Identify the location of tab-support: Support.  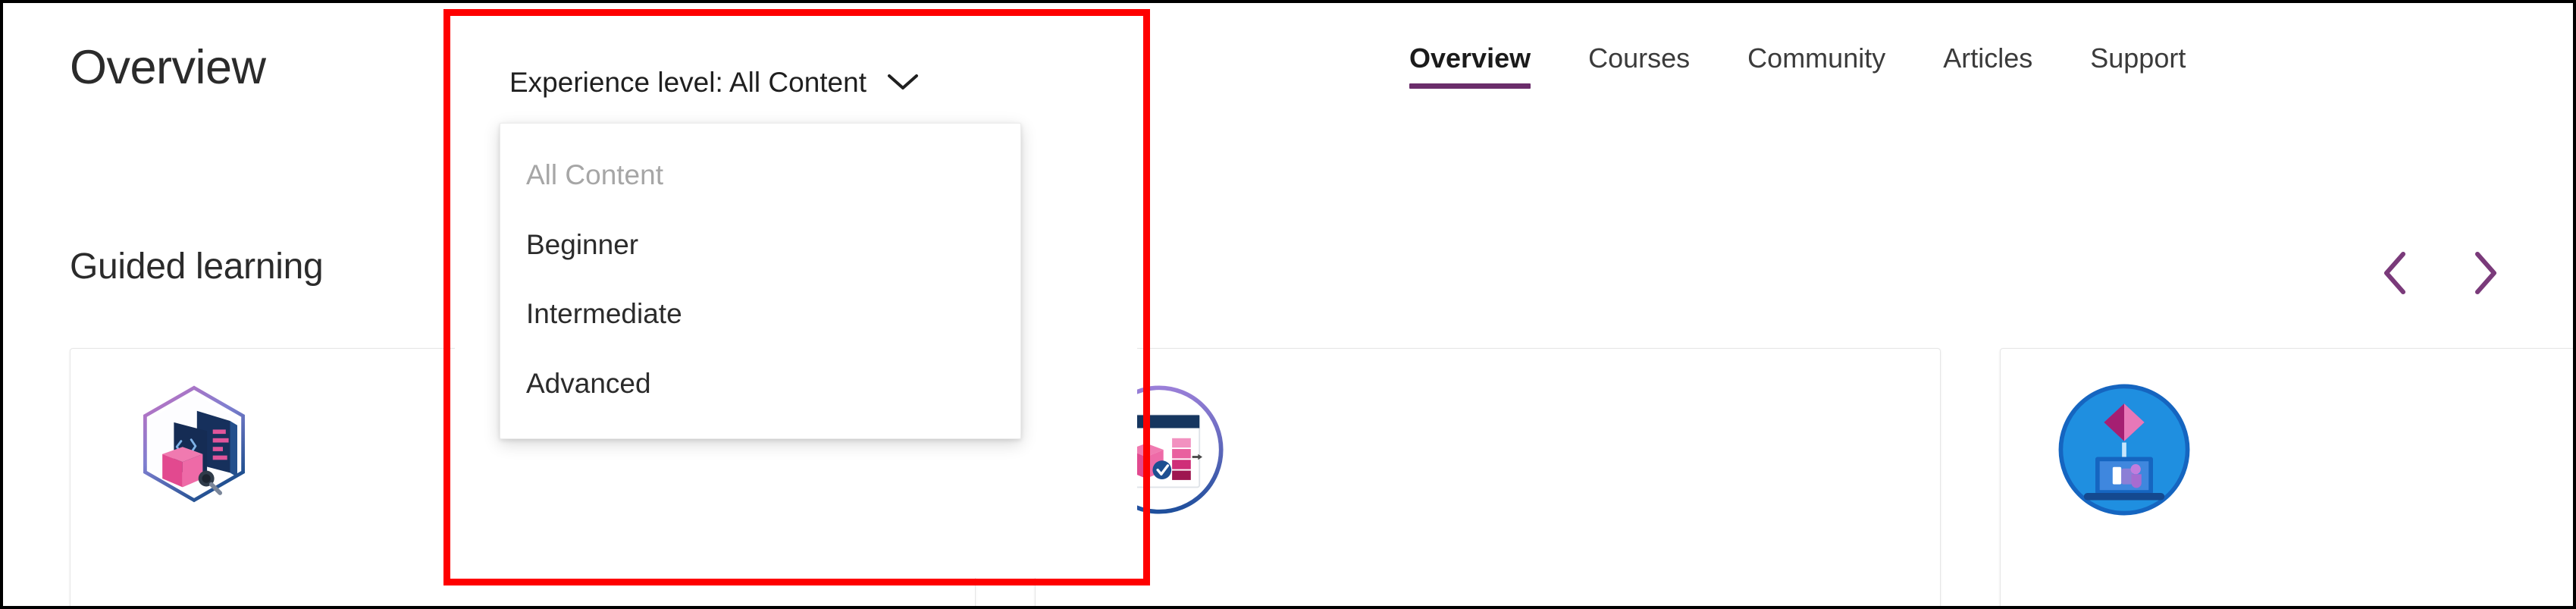
(2137, 58).